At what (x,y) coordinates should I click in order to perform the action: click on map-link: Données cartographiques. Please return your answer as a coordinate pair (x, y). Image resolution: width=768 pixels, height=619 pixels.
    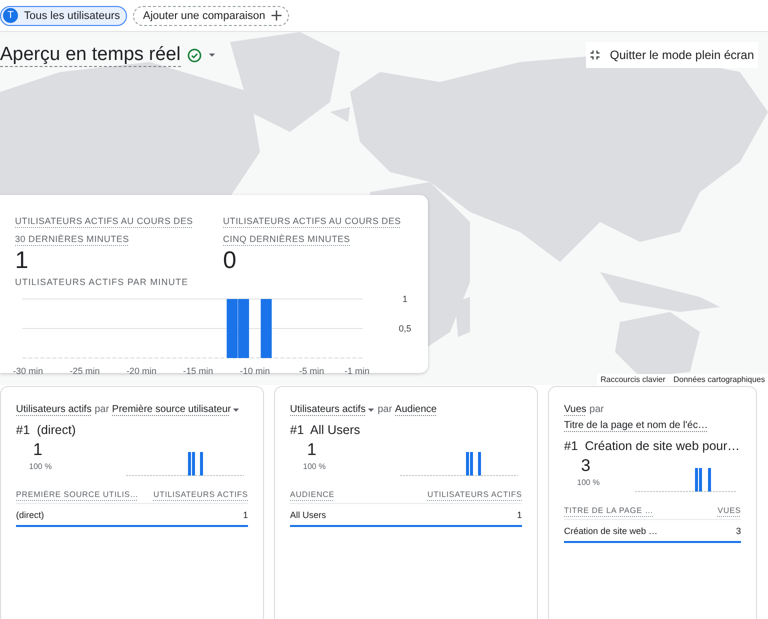
    Looking at the image, I should click on (719, 379).